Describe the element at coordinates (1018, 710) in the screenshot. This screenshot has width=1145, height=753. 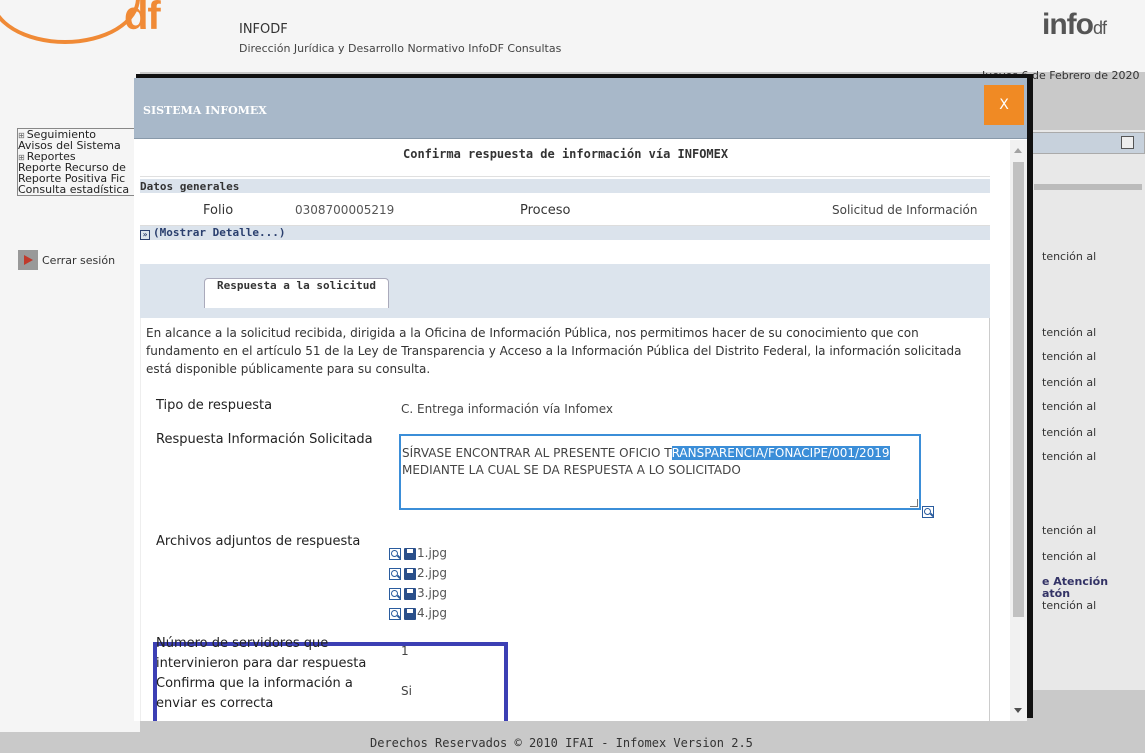
I see `scroll-down-icon` at that location.